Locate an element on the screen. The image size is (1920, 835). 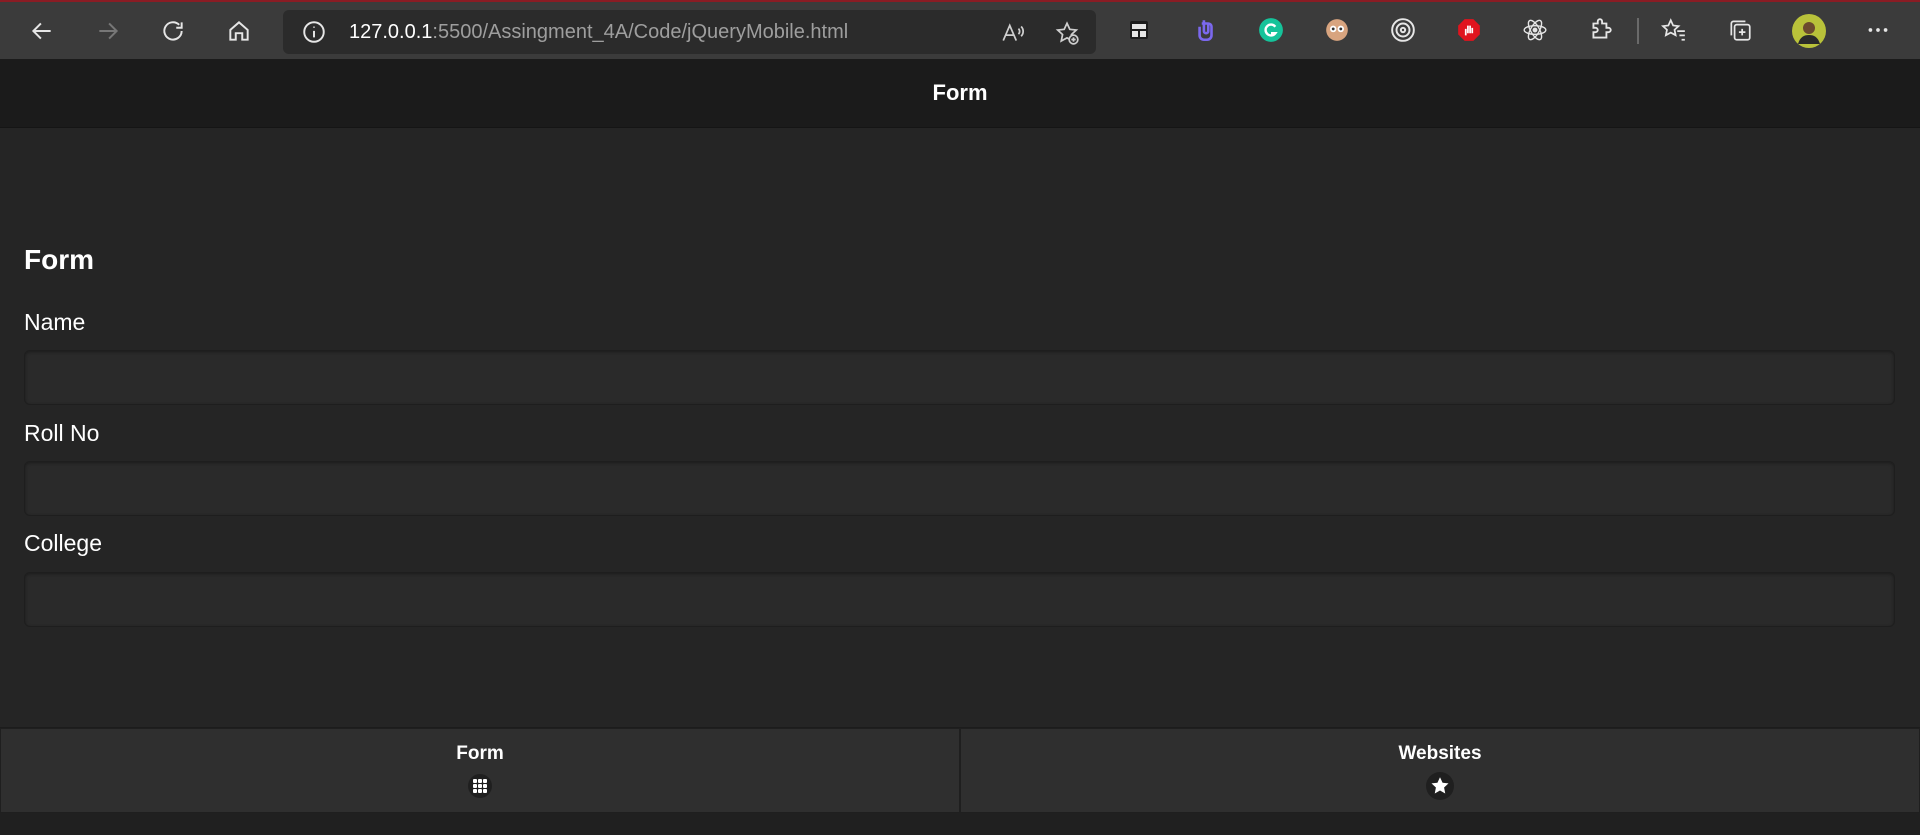
footer-navbar: Form Websites is located at coordinates (960, 770).